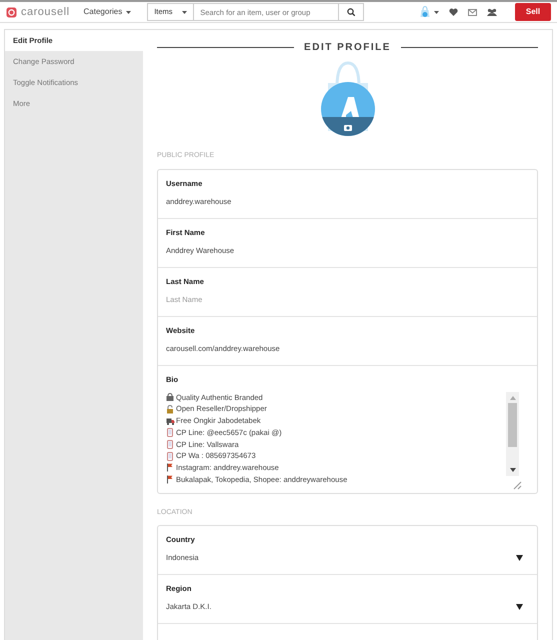 The width and height of the screenshot is (557, 640). Describe the element at coordinates (517, 485) in the screenshot. I see `resize-grip-icon` at that location.